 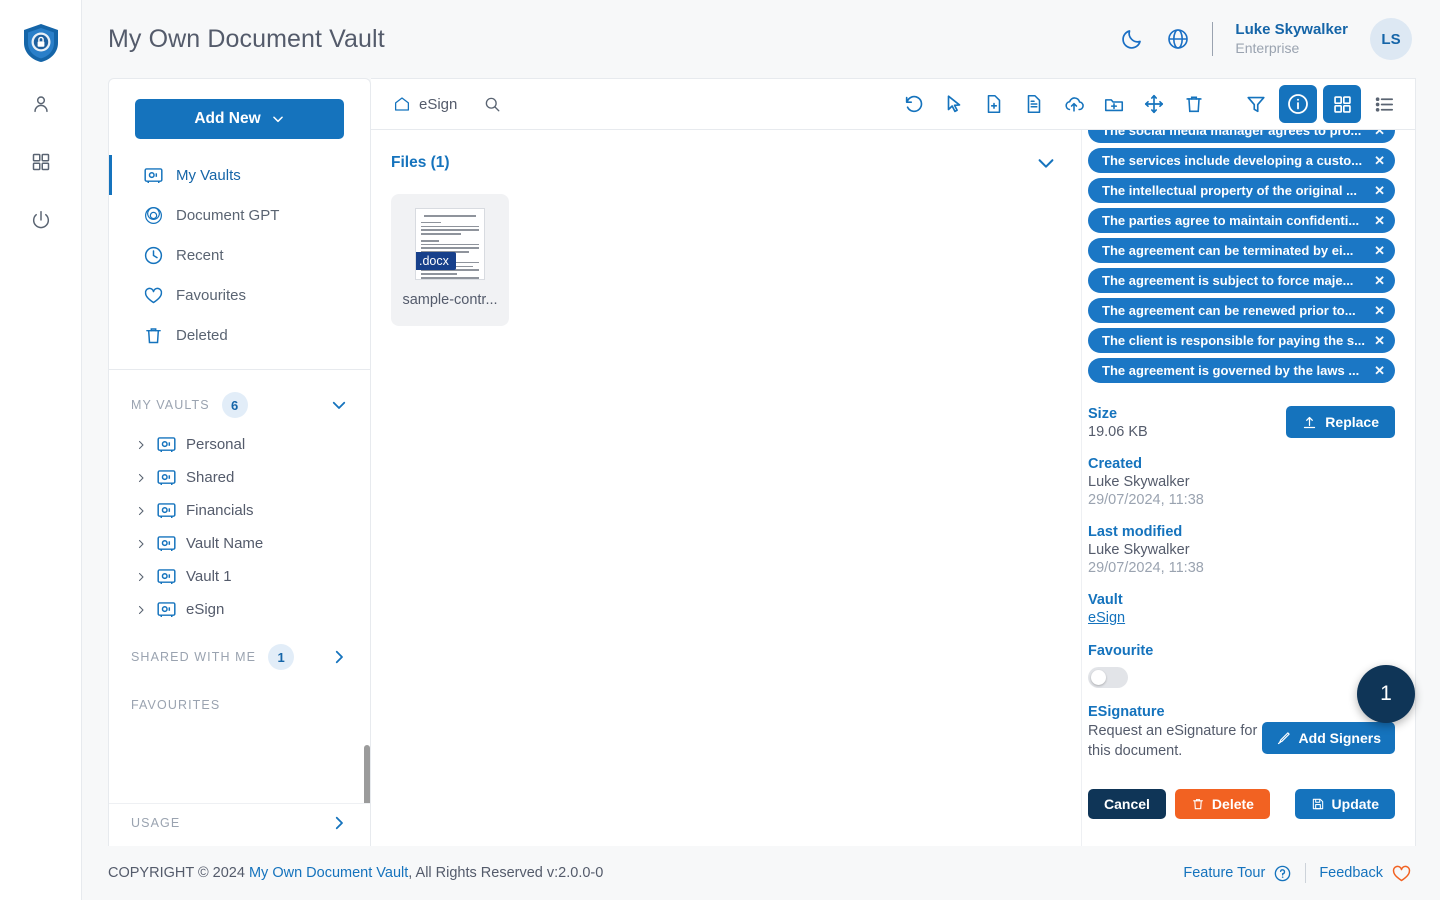 What do you see at coordinates (328, 873) in the screenshot?
I see `footer-brand-link: My Own Document Vault` at bounding box center [328, 873].